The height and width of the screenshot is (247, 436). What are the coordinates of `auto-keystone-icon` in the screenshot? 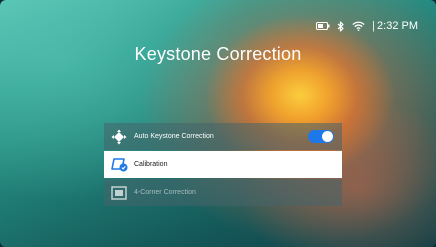 It's located at (119, 137).